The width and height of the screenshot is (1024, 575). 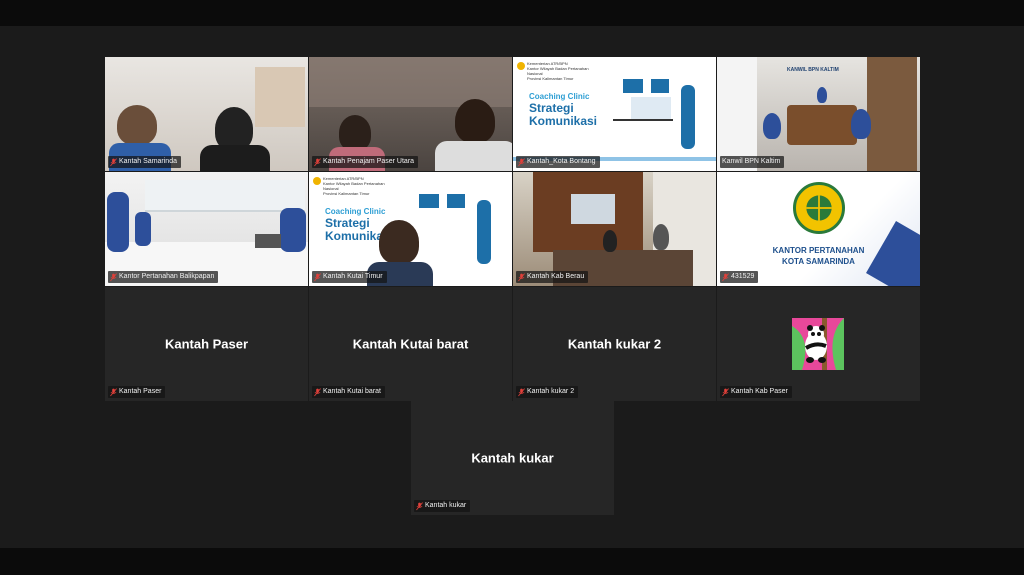 I want to click on participant-display-name: Kantah Paser, so click(x=206, y=344).